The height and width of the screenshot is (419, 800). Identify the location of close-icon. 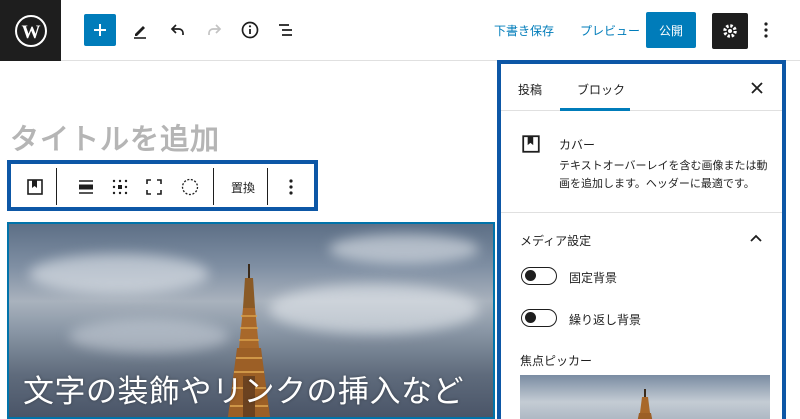
(757, 88).